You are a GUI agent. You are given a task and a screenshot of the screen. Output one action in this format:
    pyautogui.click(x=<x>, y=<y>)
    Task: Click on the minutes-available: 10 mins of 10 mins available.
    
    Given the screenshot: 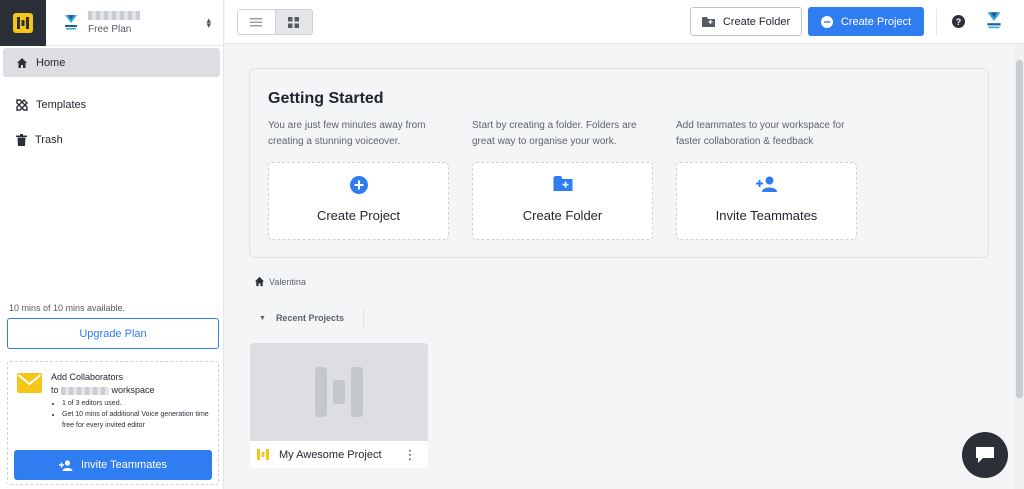 What is the action you would take?
    pyautogui.click(x=67, y=308)
    